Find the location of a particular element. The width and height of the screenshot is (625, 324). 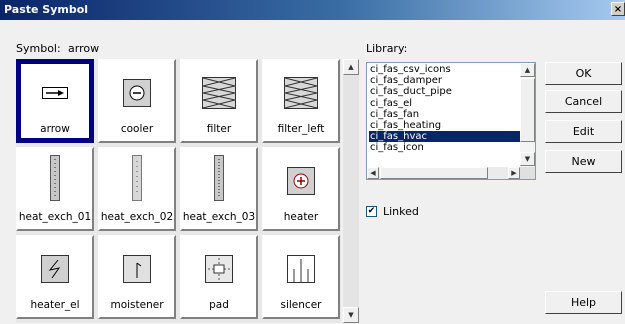

library-item: ci_fas_el is located at coordinates (445, 103).